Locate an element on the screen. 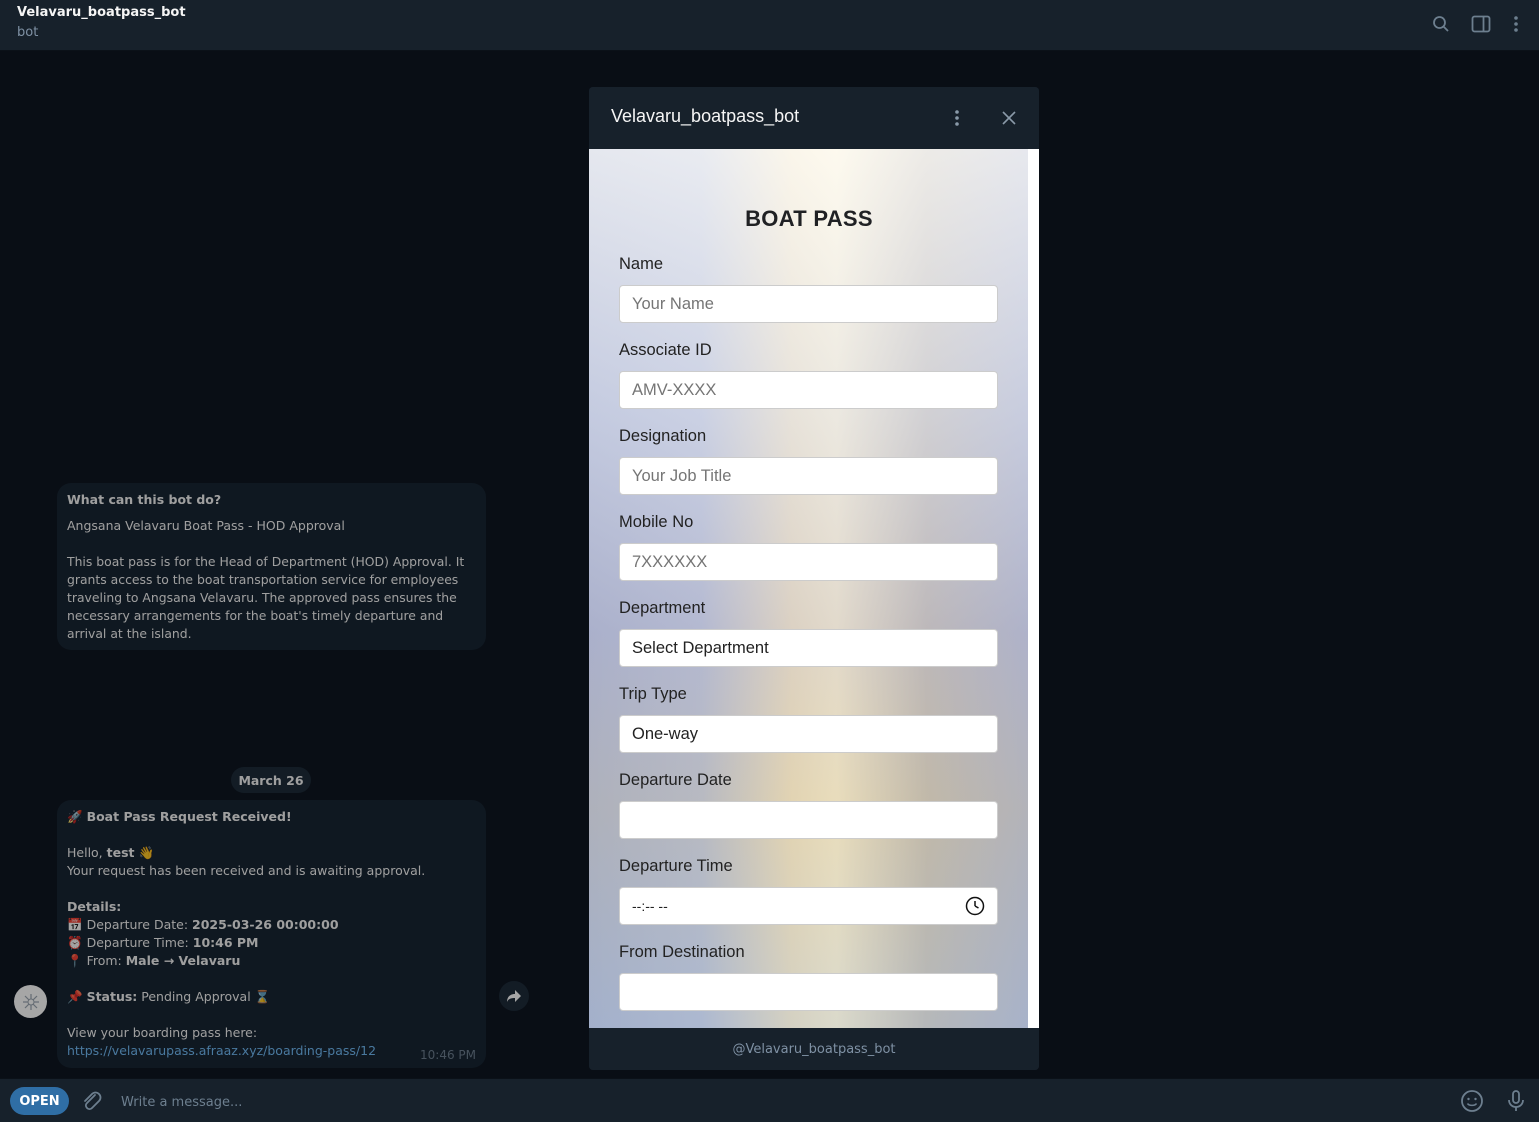 The image size is (1539, 1122). mini-app-header: Velavaru_boatpass_bot is located at coordinates (814, 118).